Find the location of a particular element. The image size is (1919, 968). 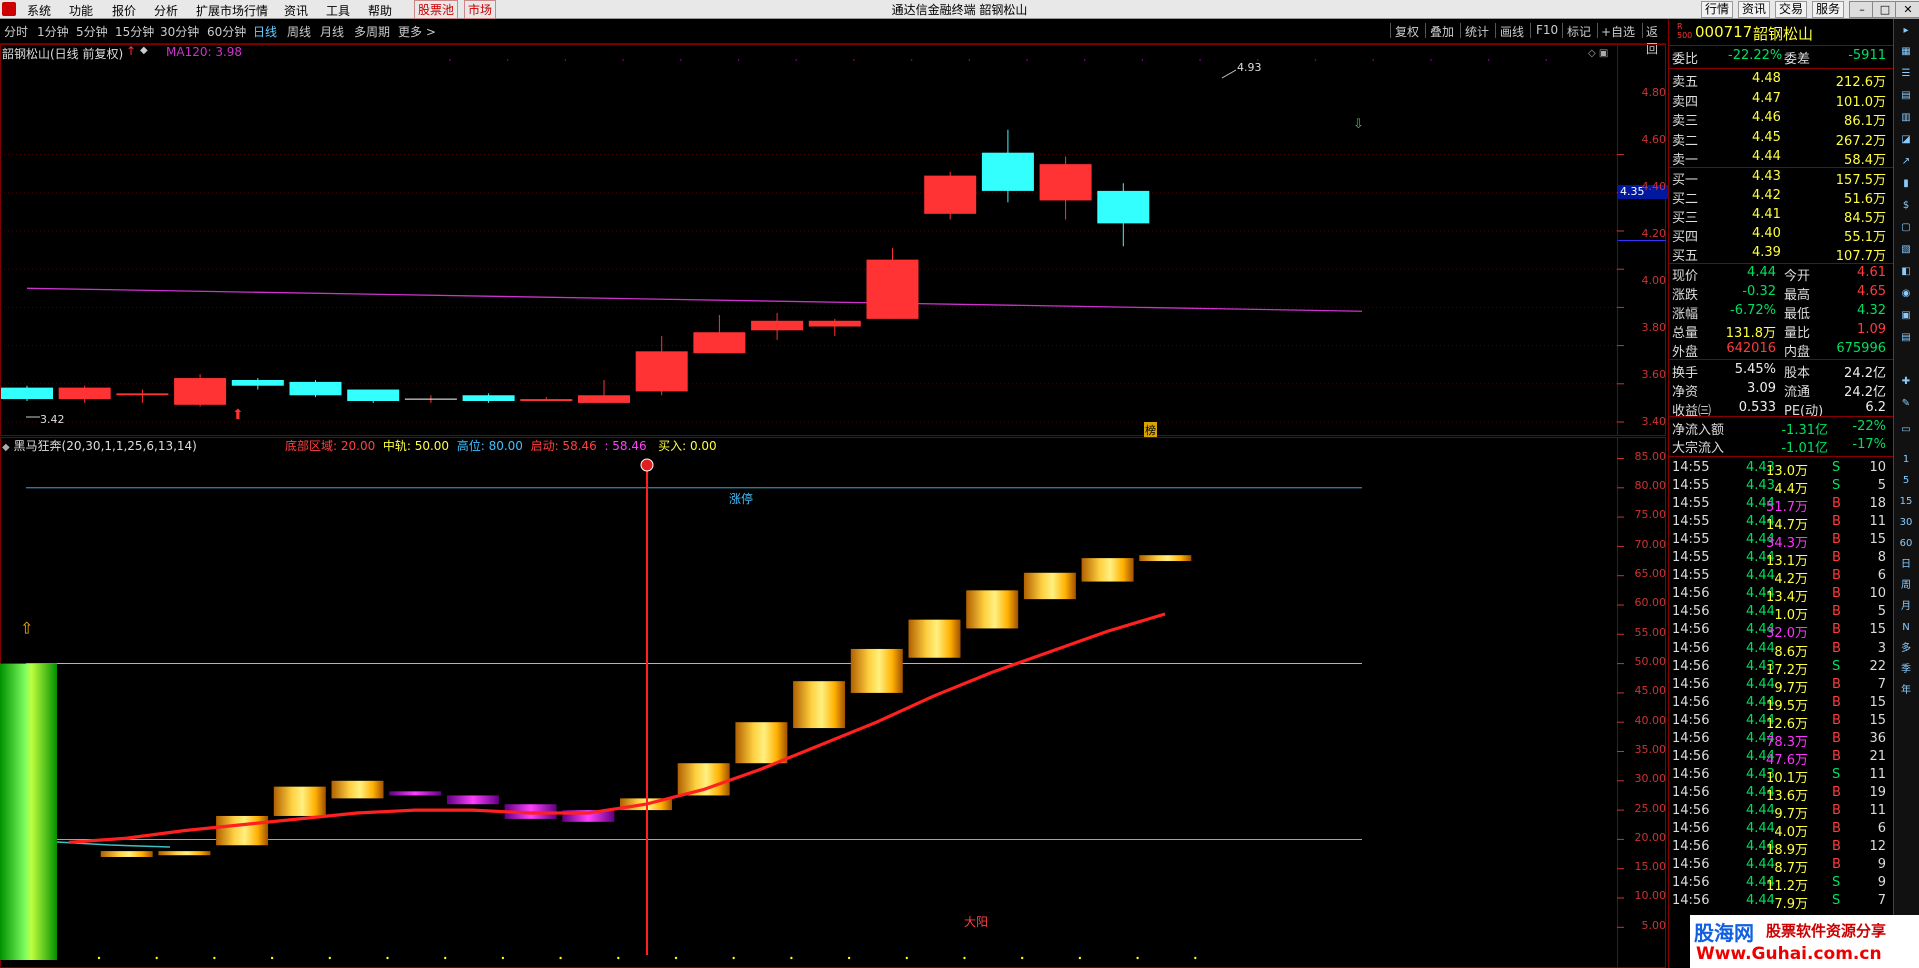

top-button-news: 资讯 is located at coordinates (1754, 9).